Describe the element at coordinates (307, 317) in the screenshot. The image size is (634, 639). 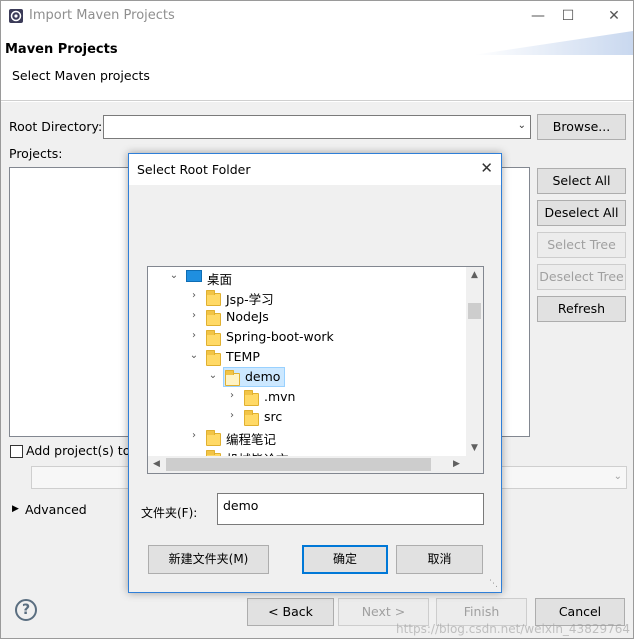
I see `tree-item: › NodeJs` at that location.